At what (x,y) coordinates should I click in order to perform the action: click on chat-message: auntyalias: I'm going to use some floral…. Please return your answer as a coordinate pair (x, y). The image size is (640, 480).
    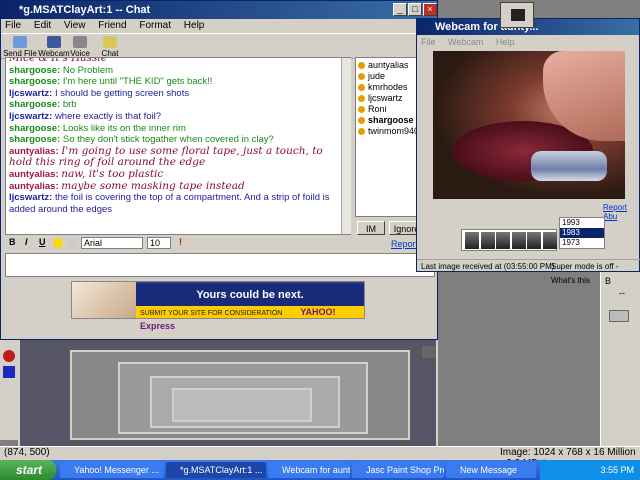
    Looking at the image, I should click on (178, 157).